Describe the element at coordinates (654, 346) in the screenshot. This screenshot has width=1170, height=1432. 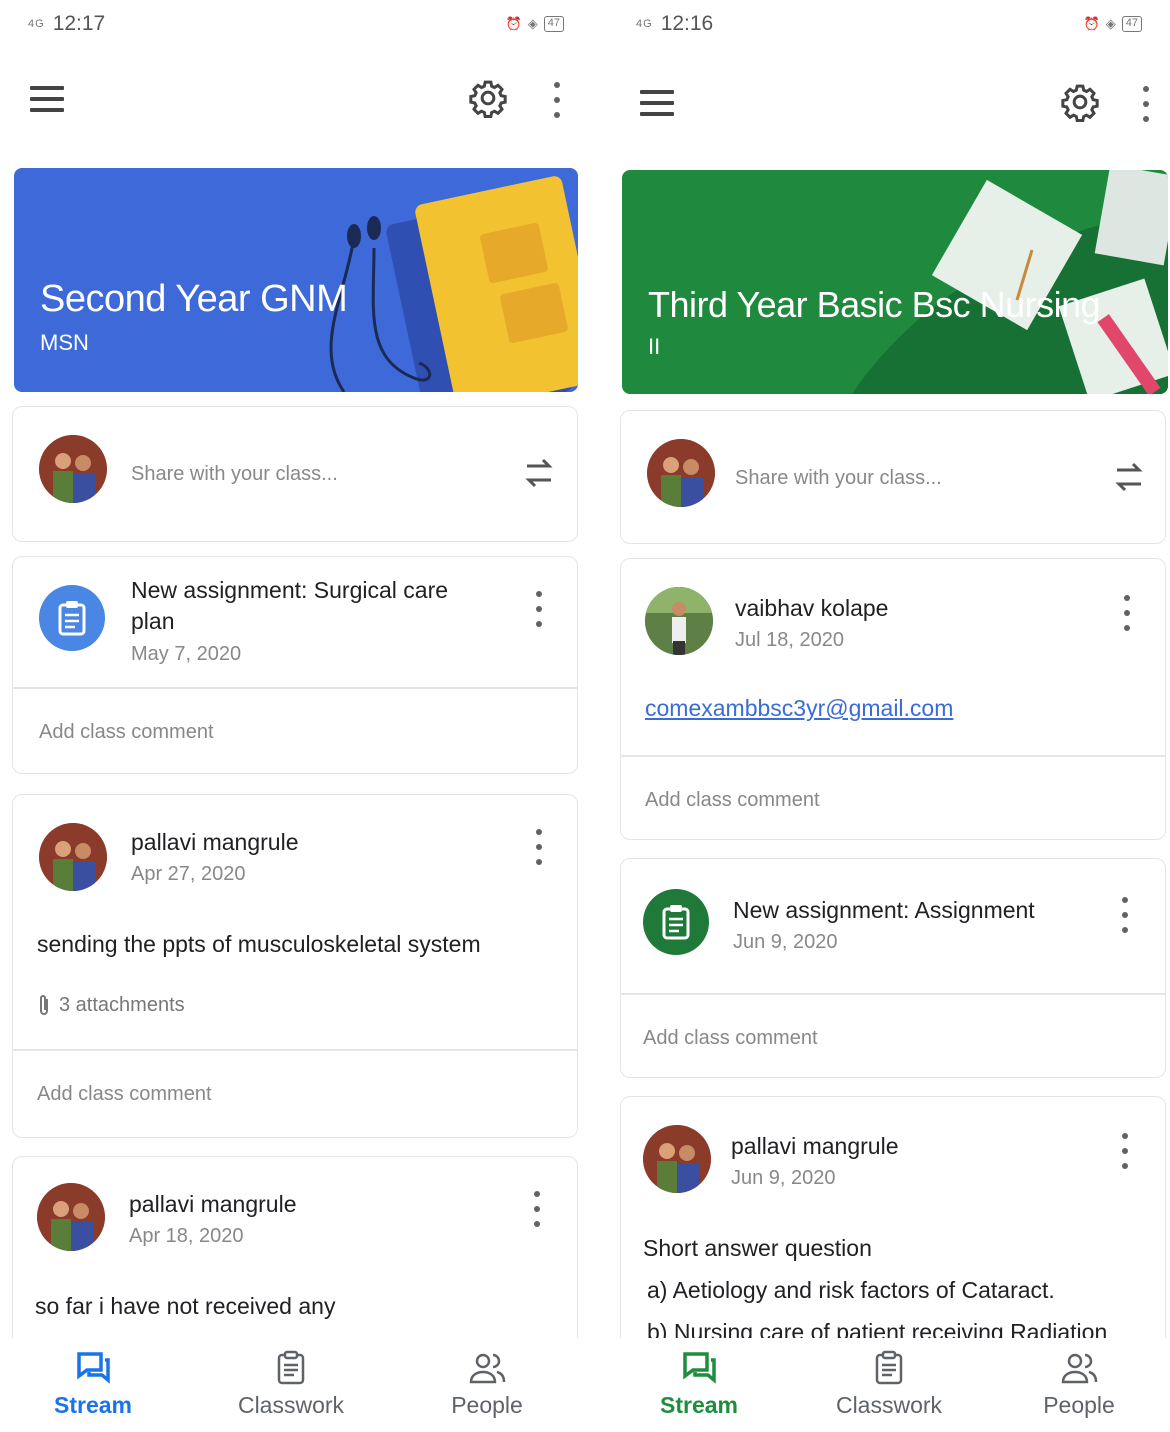
I see `class-section: II` at that location.